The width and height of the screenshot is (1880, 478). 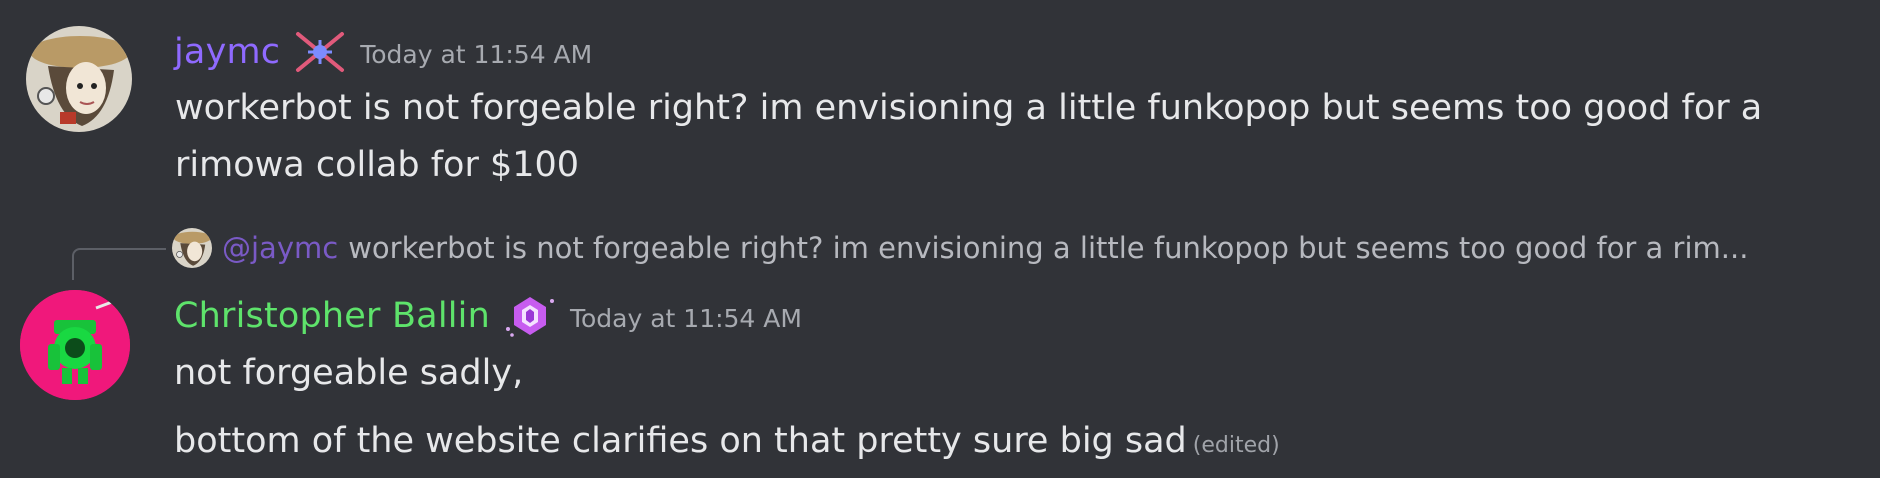 I want to click on reply-spine, so click(x=119, y=264).